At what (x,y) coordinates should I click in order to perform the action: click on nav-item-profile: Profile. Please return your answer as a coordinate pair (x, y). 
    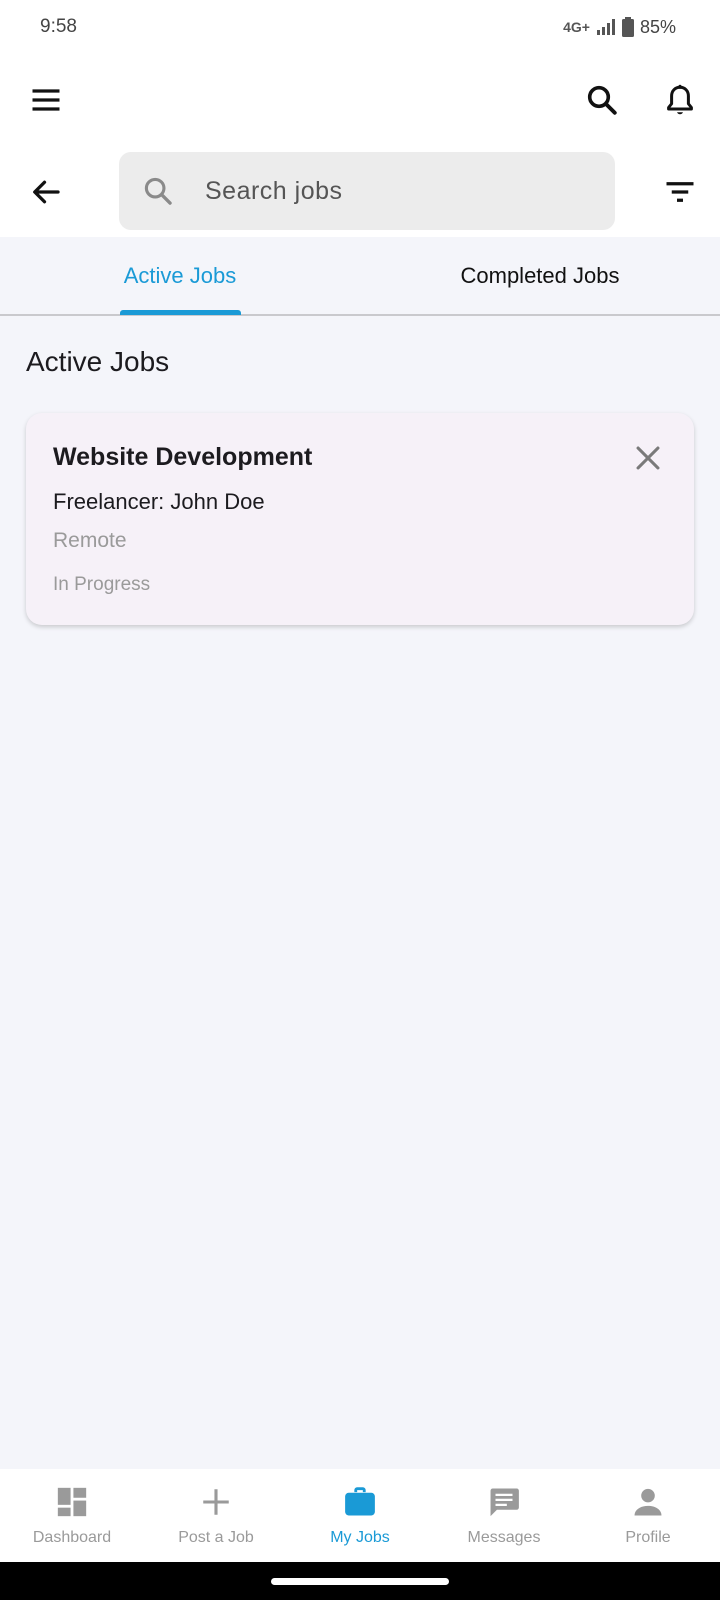
    Looking at the image, I should click on (648, 1515).